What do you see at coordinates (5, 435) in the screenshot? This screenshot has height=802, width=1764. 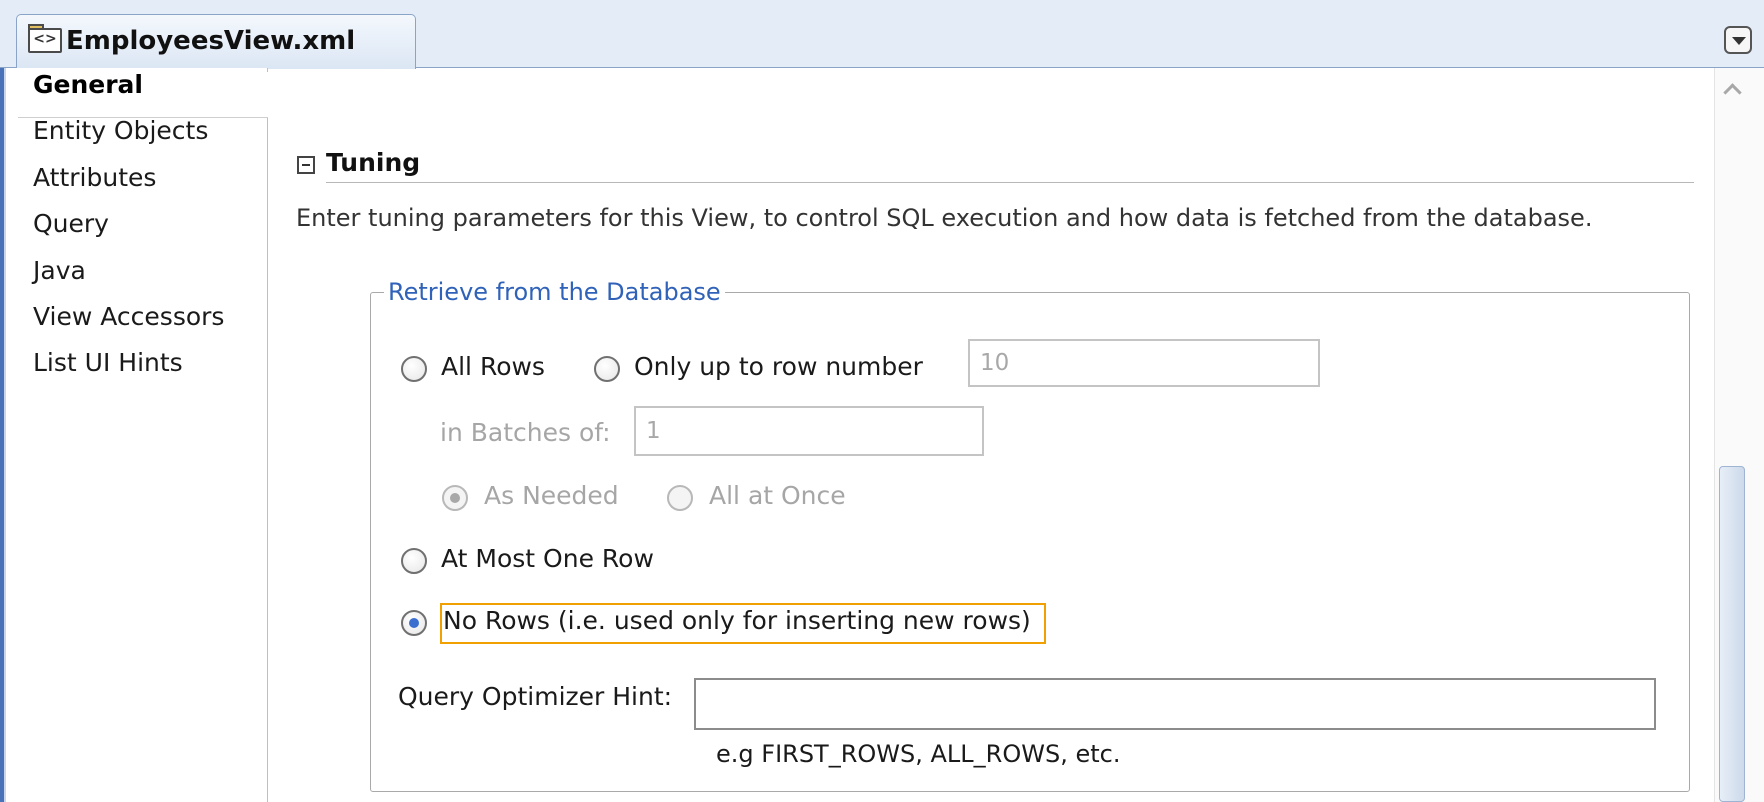 I see `frame-border-inner` at bounding box center [5, 435].